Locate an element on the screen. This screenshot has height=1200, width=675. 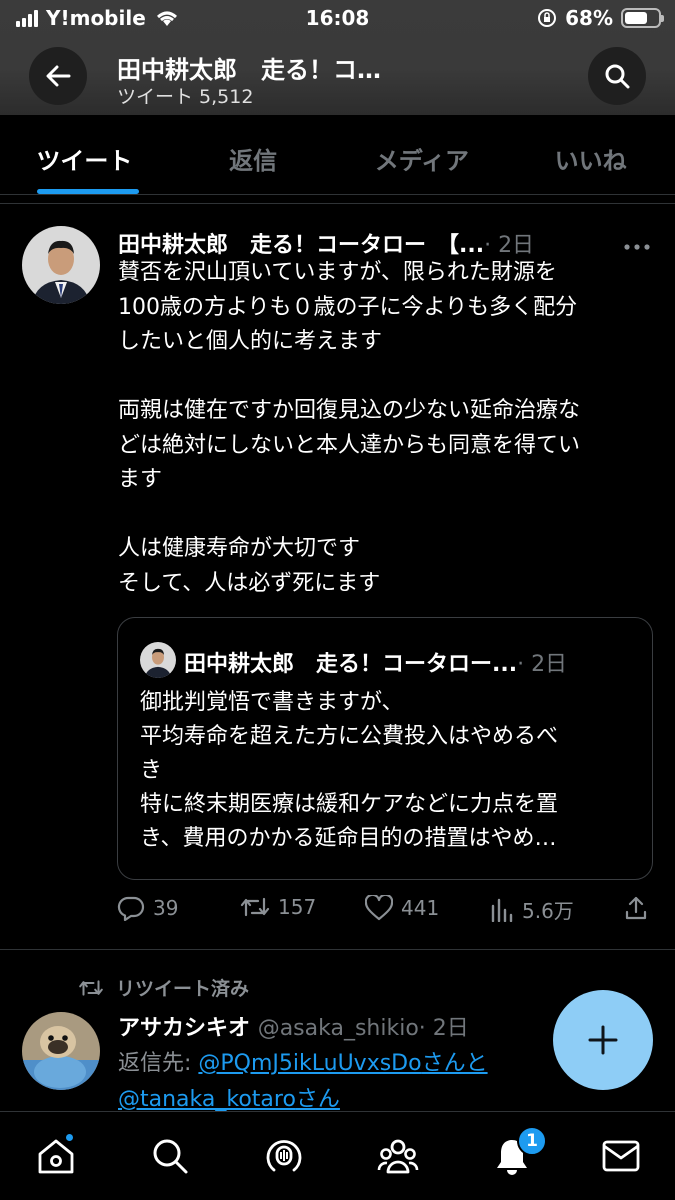
nav-spaces is located at coordinates (284, 1156).